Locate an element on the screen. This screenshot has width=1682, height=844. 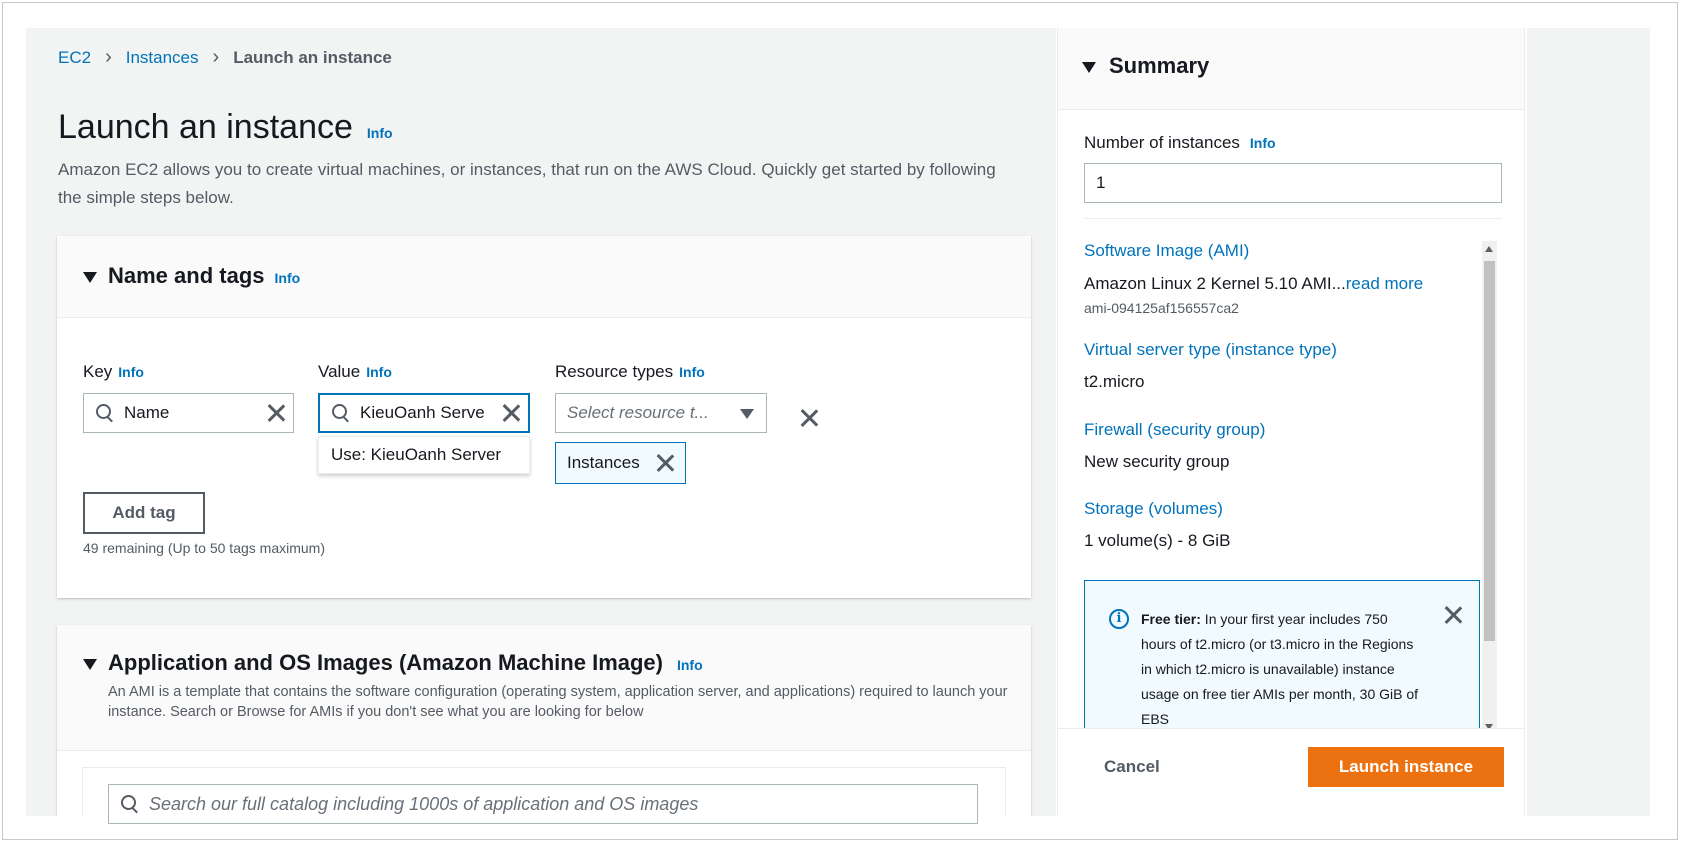
breadcrumb-ec2: EC2 is located at coordinates (74, 58).